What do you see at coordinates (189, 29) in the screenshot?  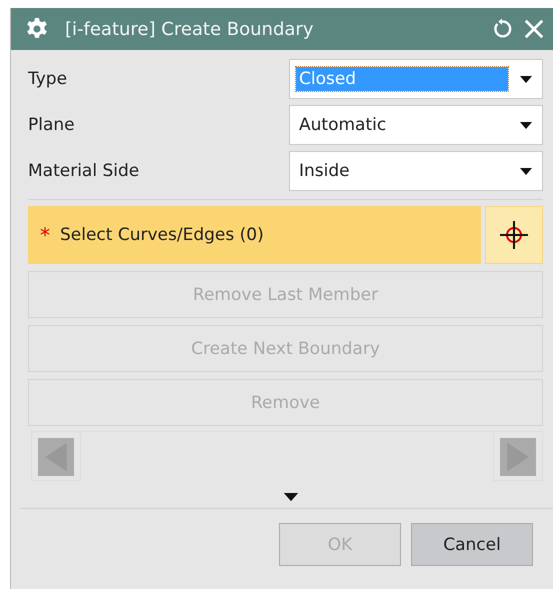 I see `window-title: [i-feature] Create Boundary` at bounding box center [189, 29].